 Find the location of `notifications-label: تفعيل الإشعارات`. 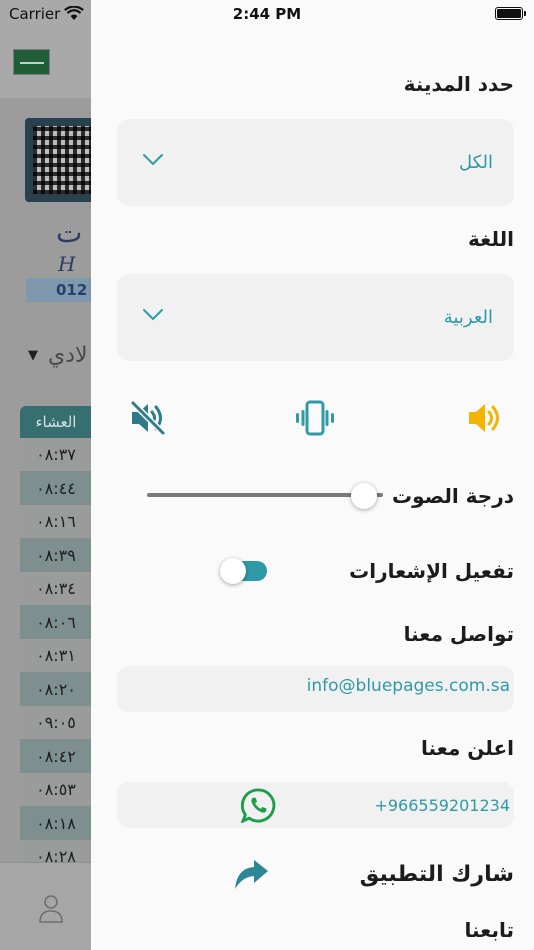

notifications-label: تفعيل الإشعارات is located at coordinates (431, 571).